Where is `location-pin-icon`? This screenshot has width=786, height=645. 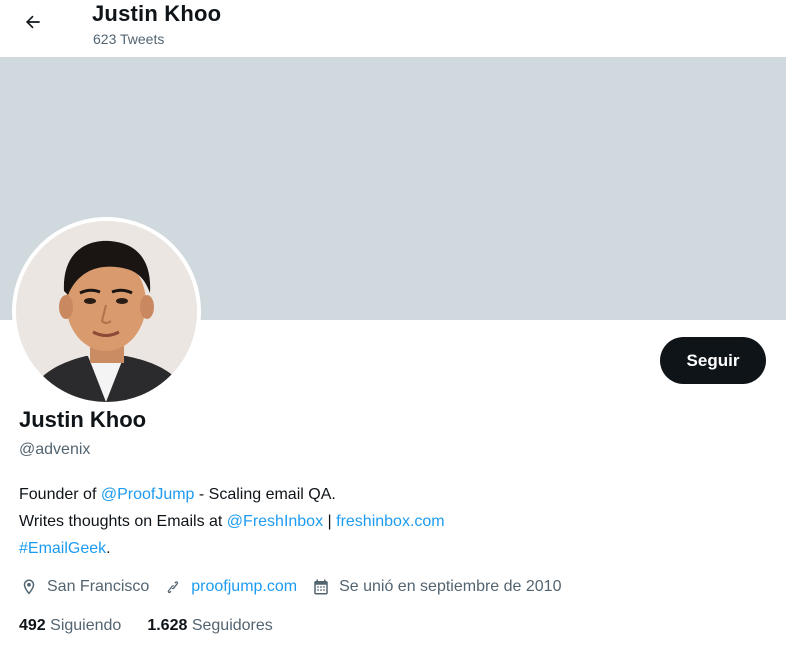
location-pin-icon is located at coordinates (29, 587).